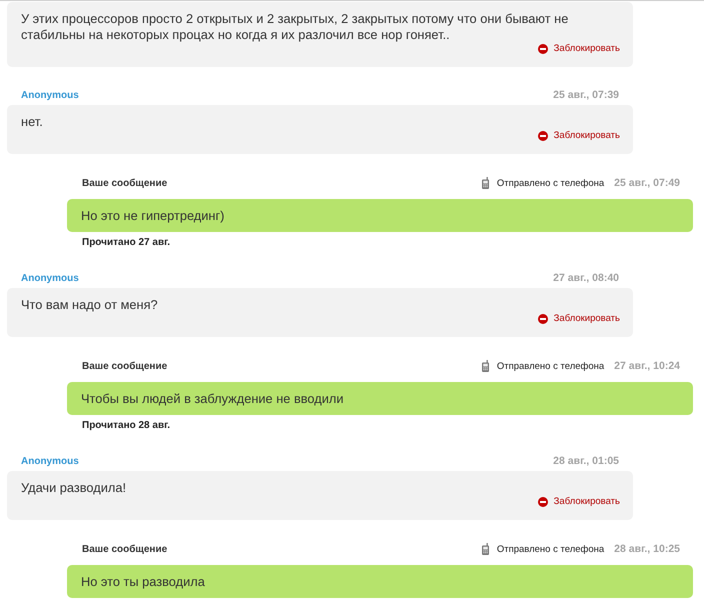 This screenshot has width=704, height=602. I want to click on read-status: Прочитано 28 авг., so click(126, 426).